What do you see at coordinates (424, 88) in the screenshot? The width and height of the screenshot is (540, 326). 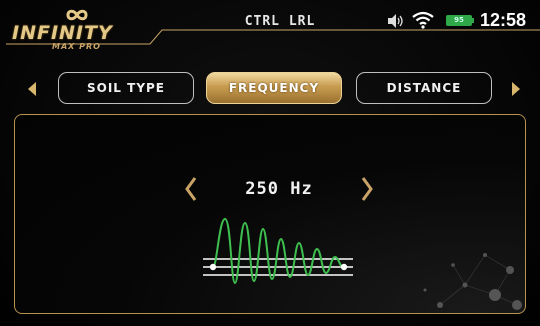 I see `tab-distance: DISTANCE` at bounding box center [424, 88].